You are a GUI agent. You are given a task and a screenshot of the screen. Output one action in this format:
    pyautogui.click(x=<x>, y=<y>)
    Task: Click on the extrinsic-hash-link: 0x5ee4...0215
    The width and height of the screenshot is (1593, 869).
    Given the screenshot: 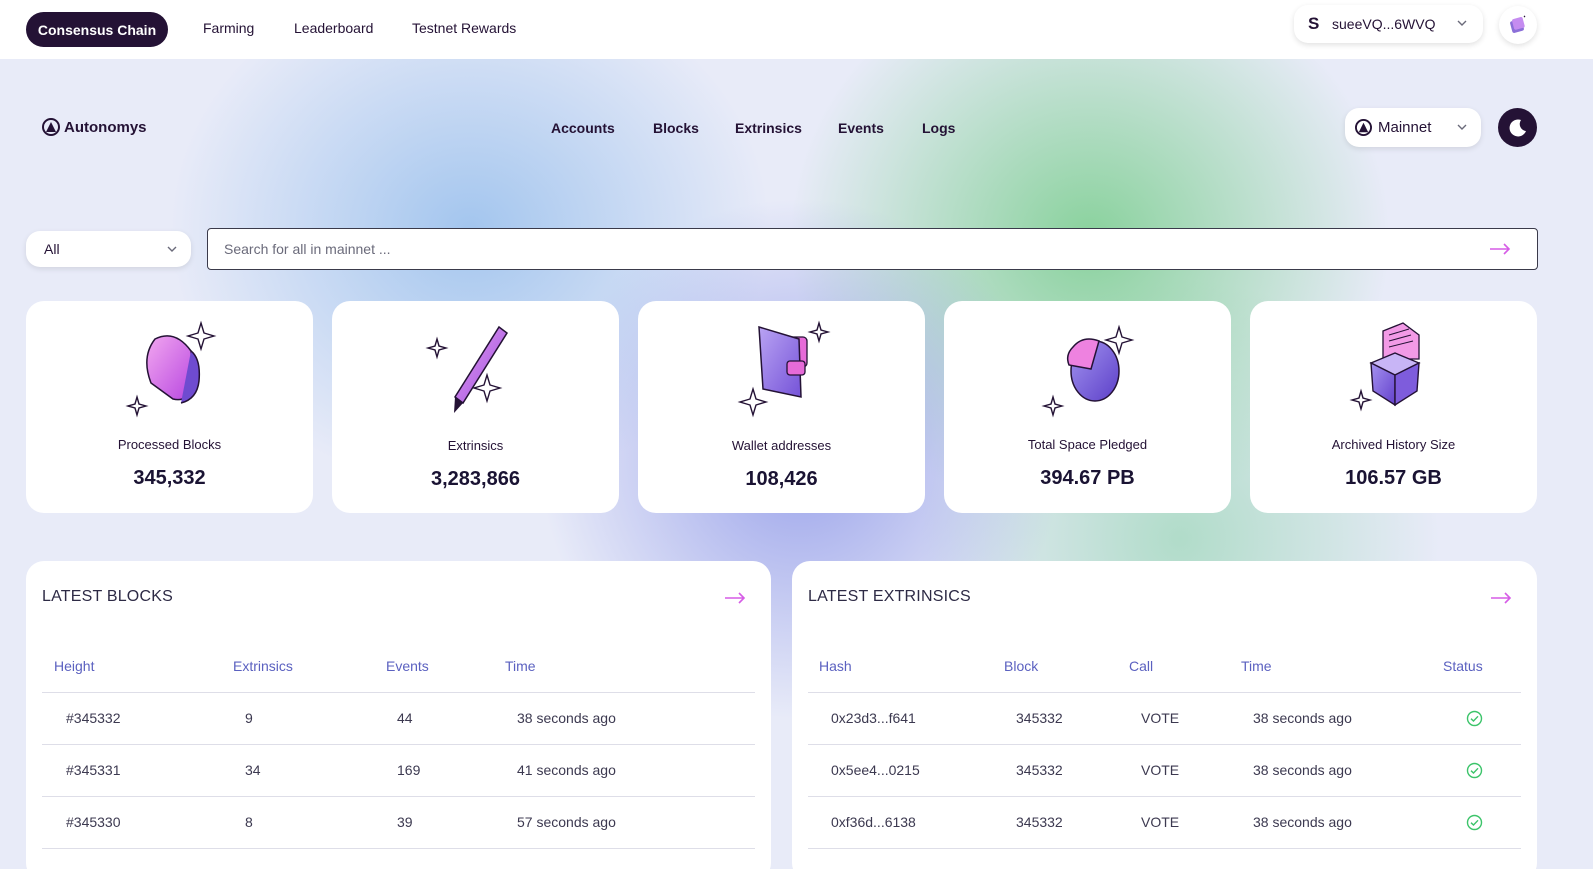 What is the action you would take?
    pyautogui.click(x=875, y=770)
    